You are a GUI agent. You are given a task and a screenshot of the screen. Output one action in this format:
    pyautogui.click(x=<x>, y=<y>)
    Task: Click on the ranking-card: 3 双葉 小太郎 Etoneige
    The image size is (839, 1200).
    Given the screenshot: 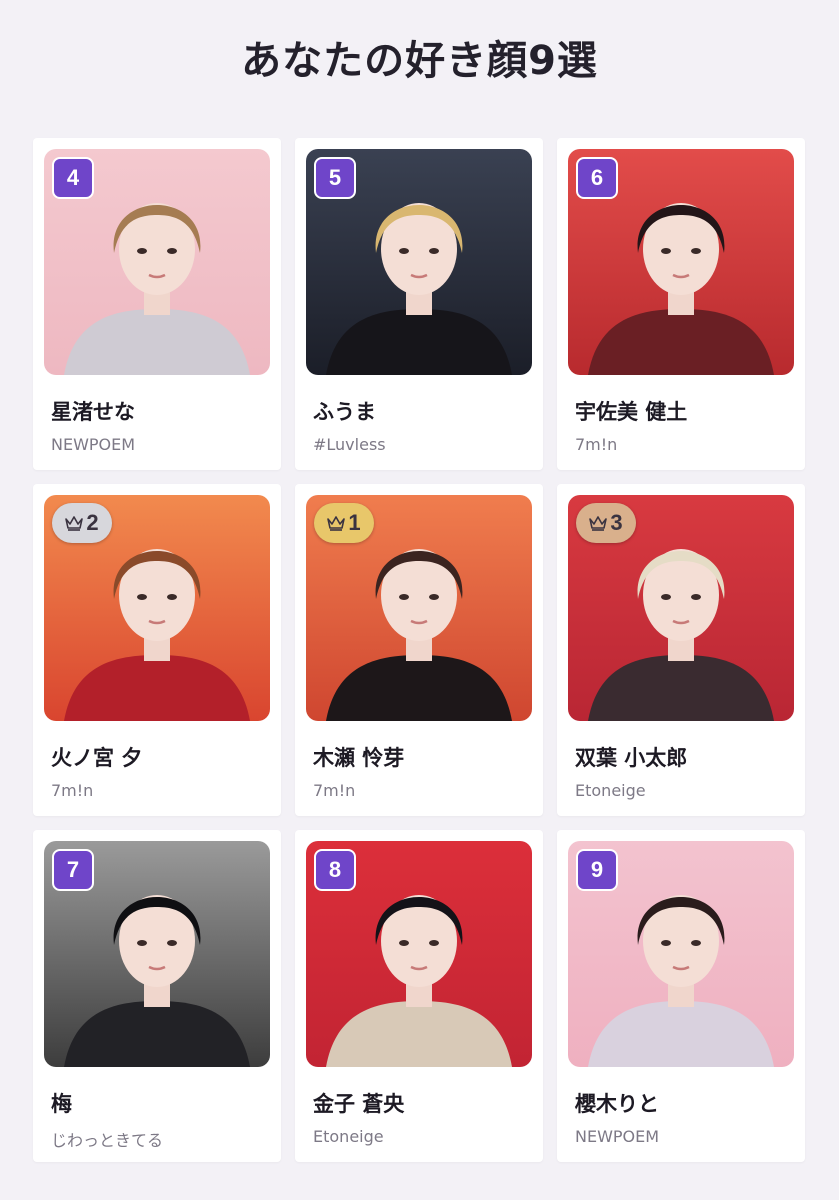 What is the action you would take?
    pyautogui.click(x=681, y=650)
    